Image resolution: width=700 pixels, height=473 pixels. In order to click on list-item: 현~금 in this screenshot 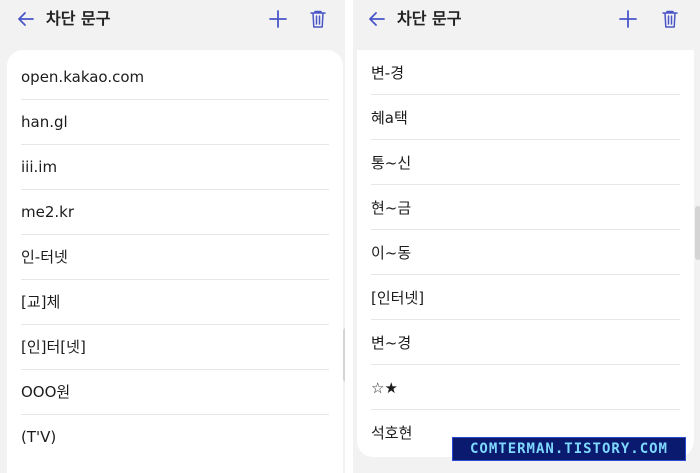, I will do `click(525, 207)`.